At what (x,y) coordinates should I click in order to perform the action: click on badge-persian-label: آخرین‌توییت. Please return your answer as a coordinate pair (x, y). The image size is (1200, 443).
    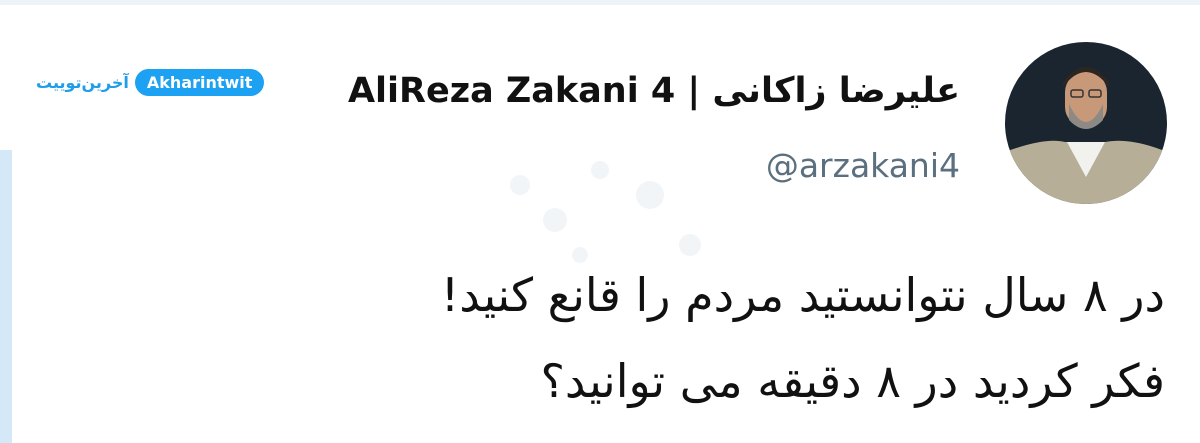
    Looking at the image, I should click on (82, 82).